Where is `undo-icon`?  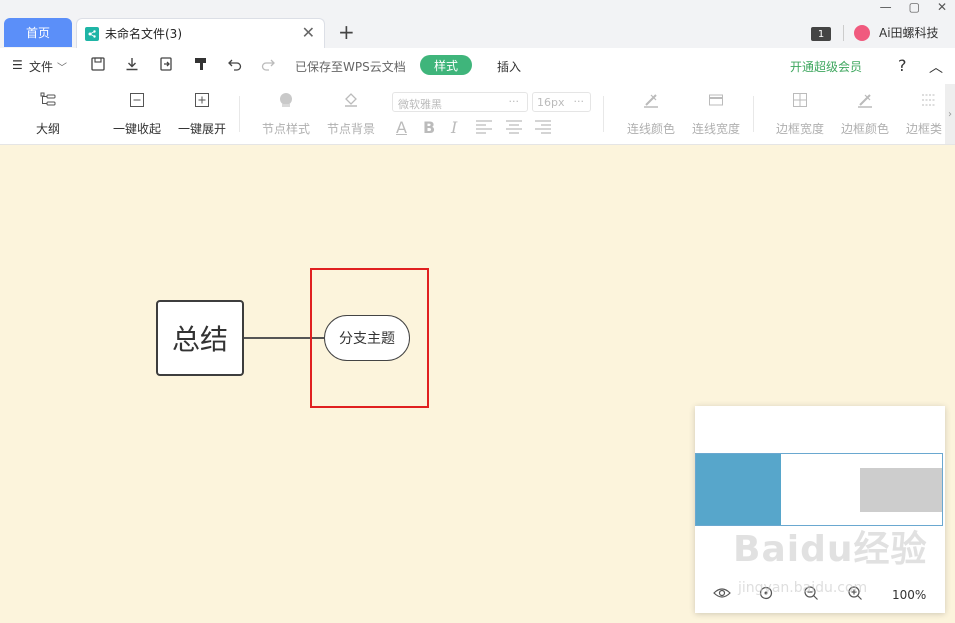 undo-icon is located at coordinates (235, 65).